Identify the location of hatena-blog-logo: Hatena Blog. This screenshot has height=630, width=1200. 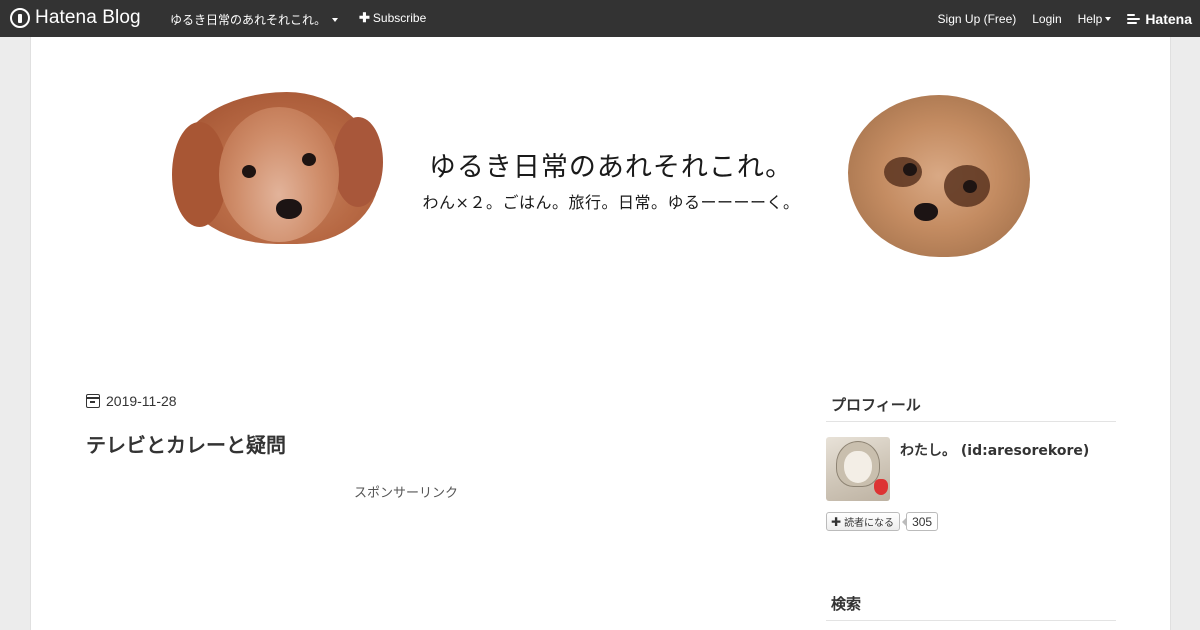
(75, 18).